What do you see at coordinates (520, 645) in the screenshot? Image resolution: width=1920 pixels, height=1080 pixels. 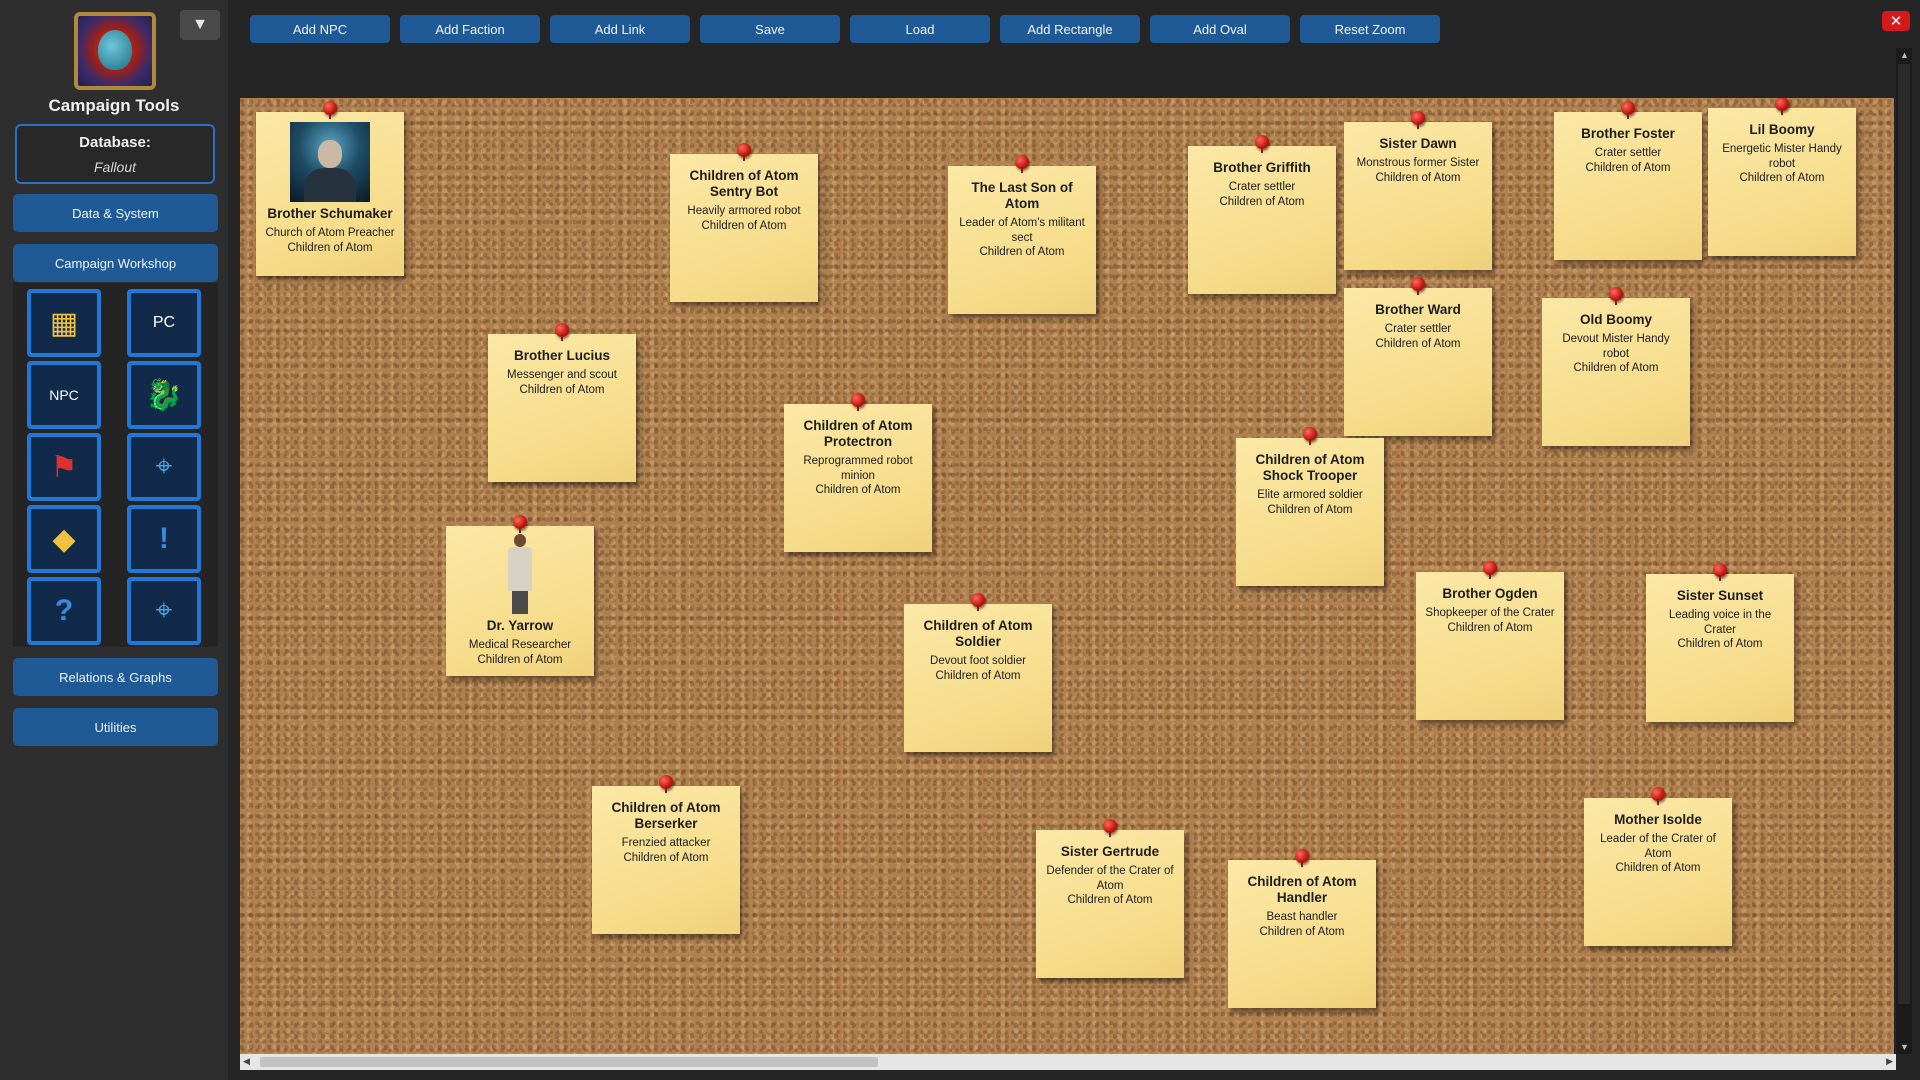 I see `note-description: Medical Researcher` at bounding box center [520, 645].